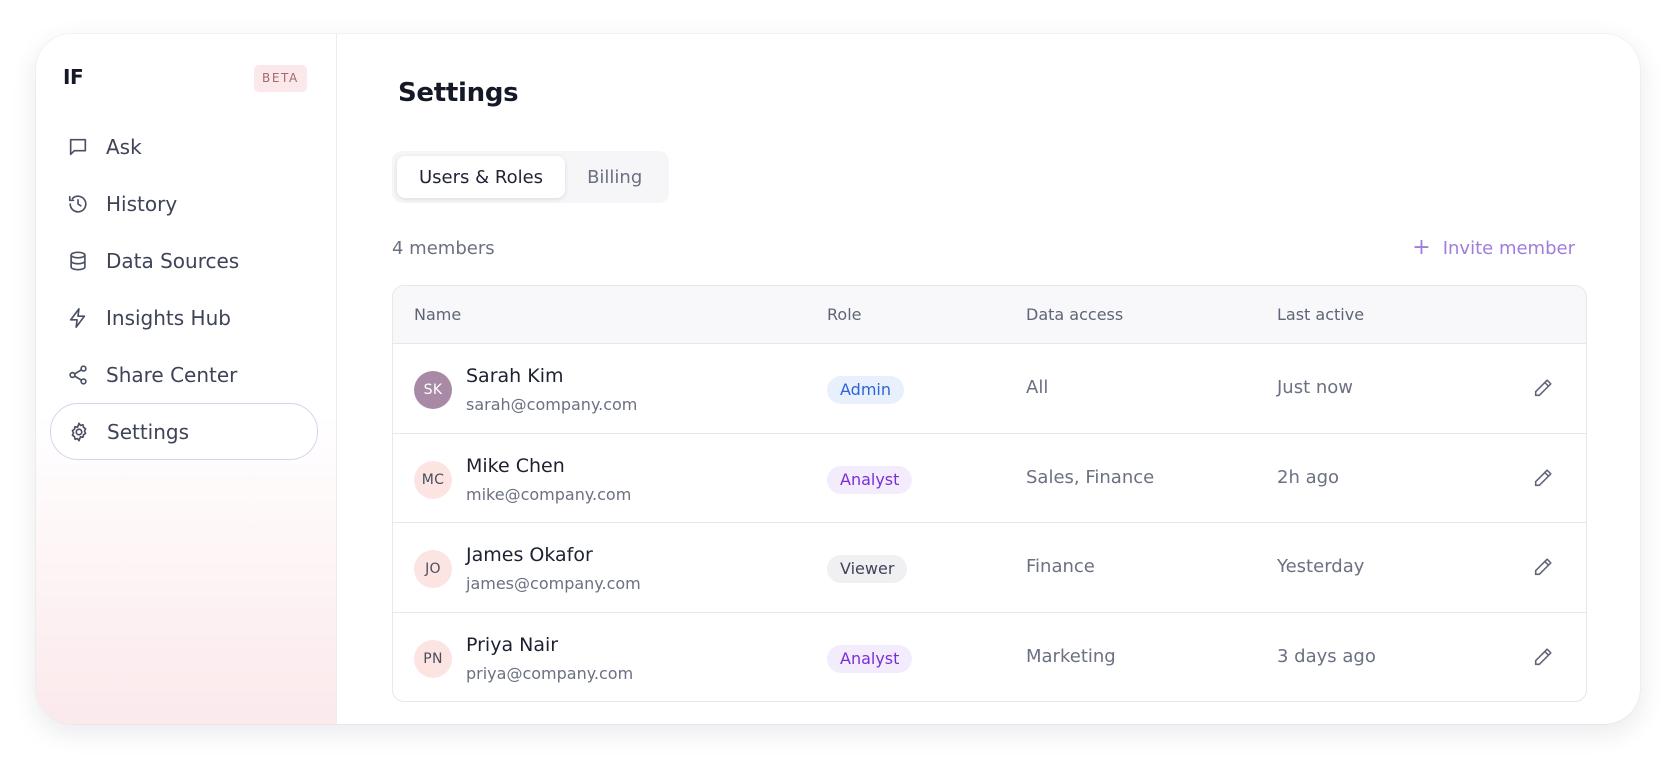 The width and height of the screenshot is (1676, 762). Describe the element at coordinates (73, 77) in the screenshot. I see `app-logo: IF` at that location.